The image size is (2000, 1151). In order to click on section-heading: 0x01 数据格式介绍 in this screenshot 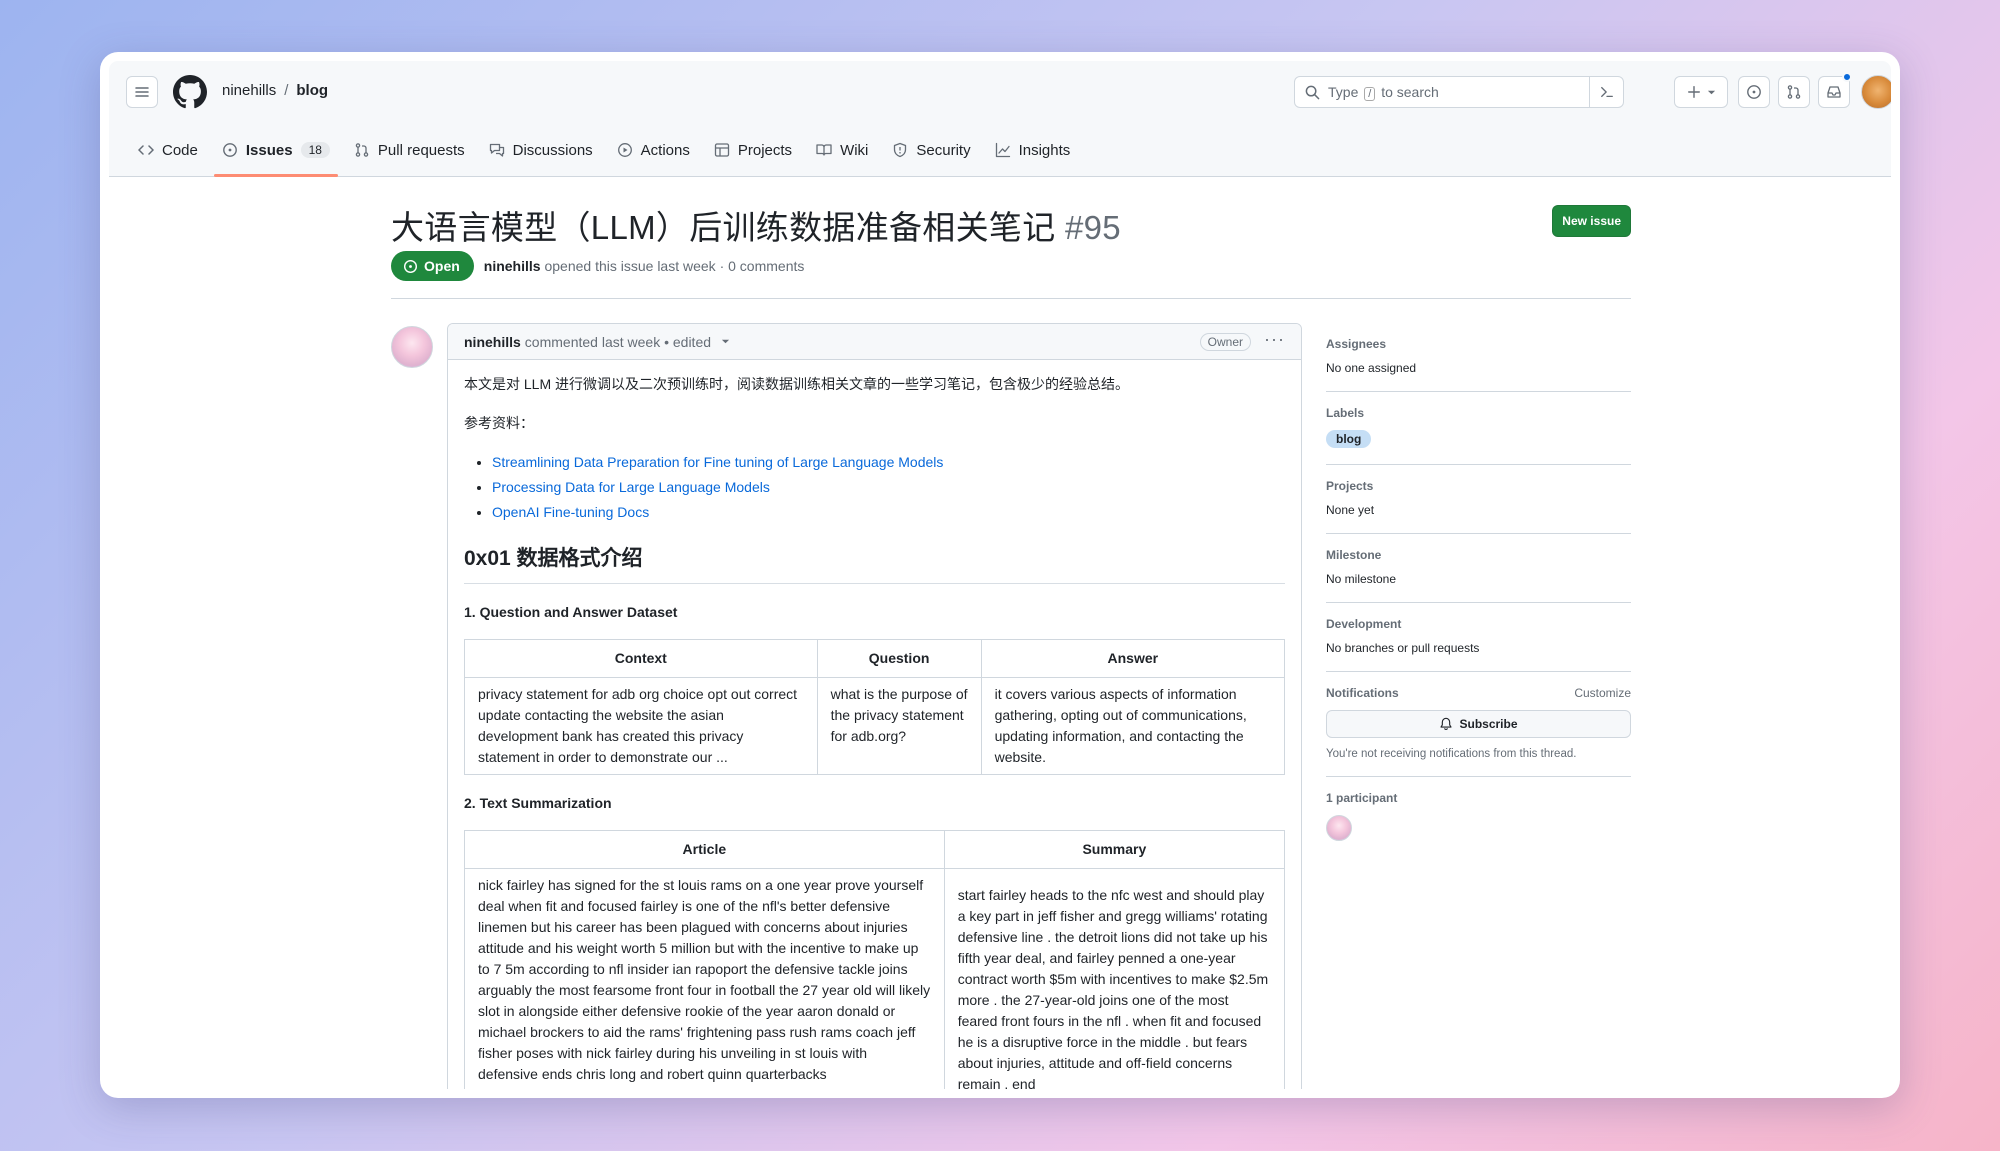, I will do `click(874, 563)`.